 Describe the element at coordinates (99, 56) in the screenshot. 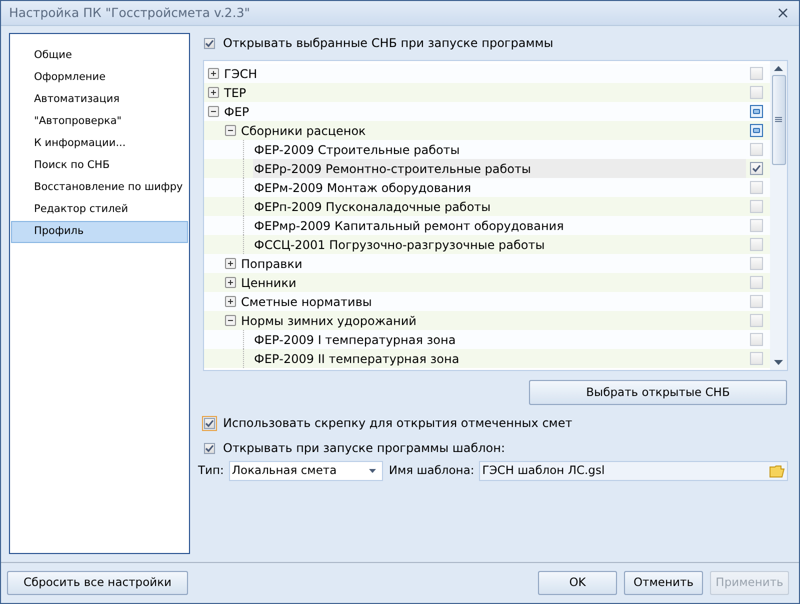

I see `sidebar-item: Общие` at that location.